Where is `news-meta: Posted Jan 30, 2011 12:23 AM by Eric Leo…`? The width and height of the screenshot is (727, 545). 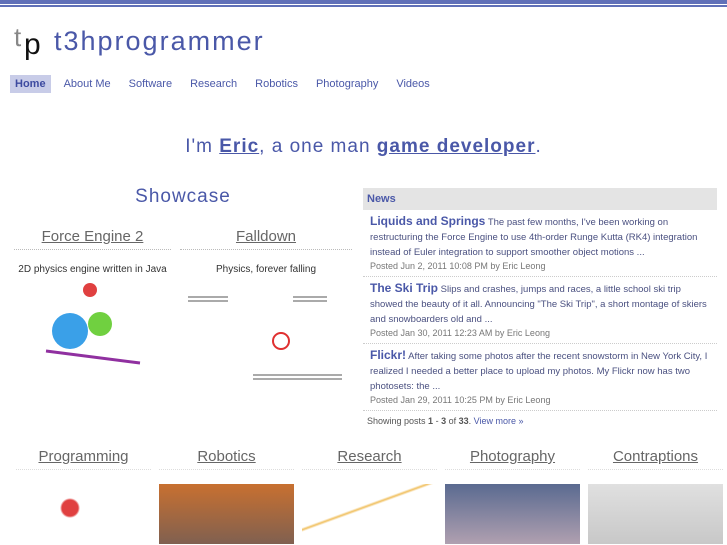 news-meta: Posted Jan 30, 2011 12:23 AM by Eric Leo… is located at coordinates (460, 333).